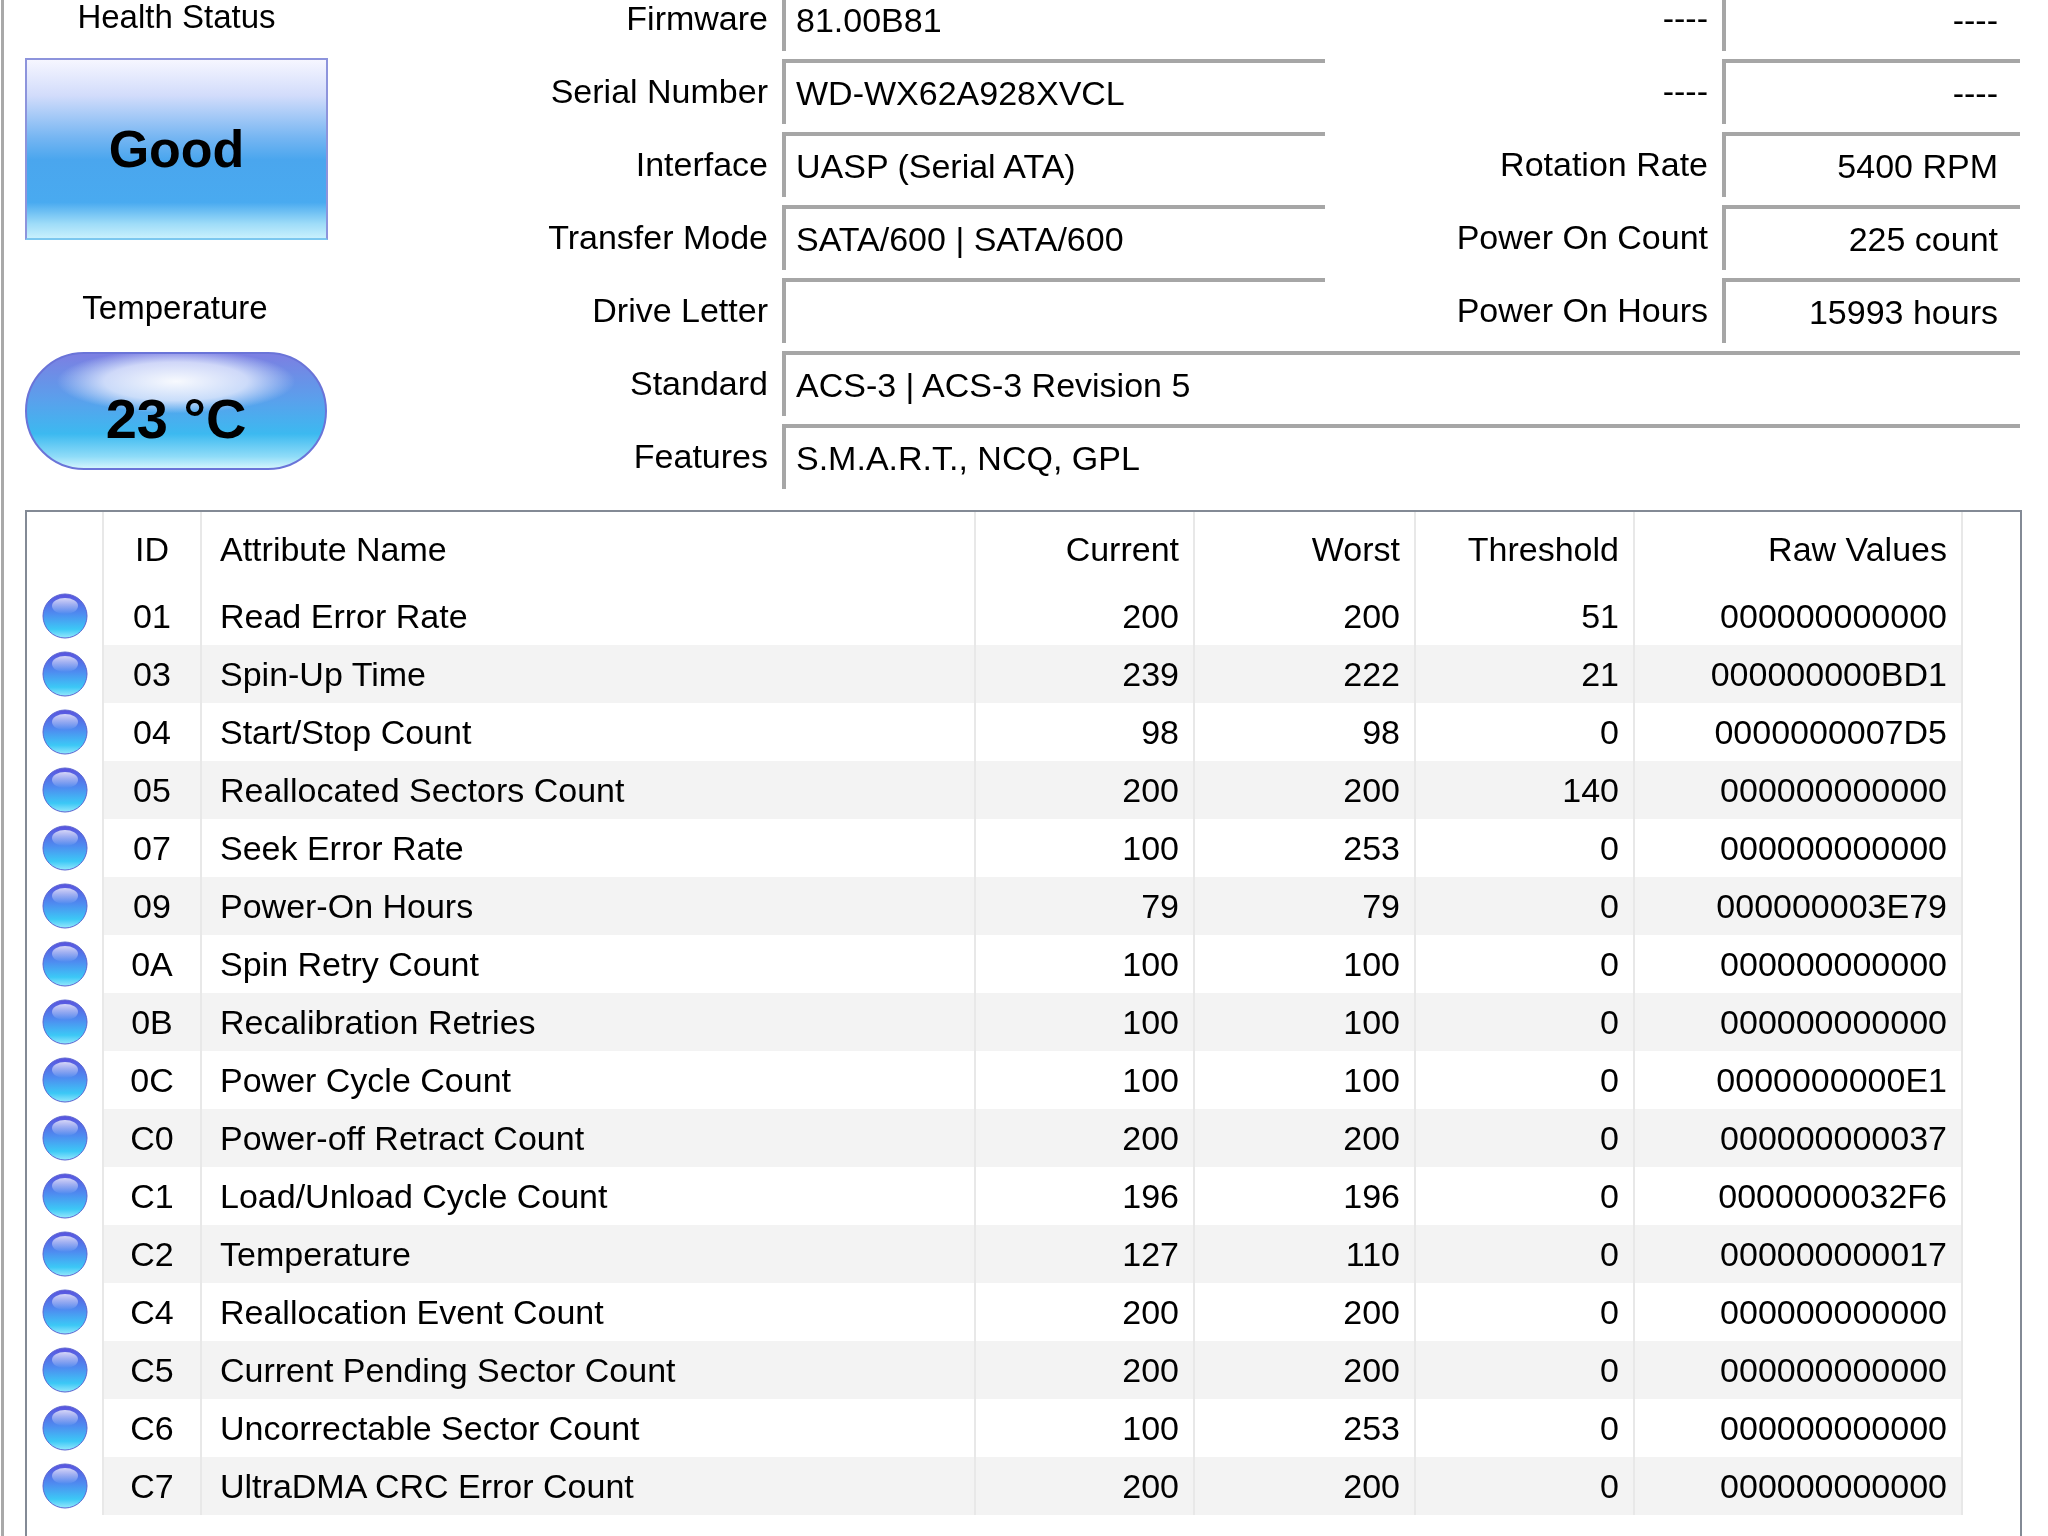  I want to click on field-label: Power On Count, so click(1582, 237).